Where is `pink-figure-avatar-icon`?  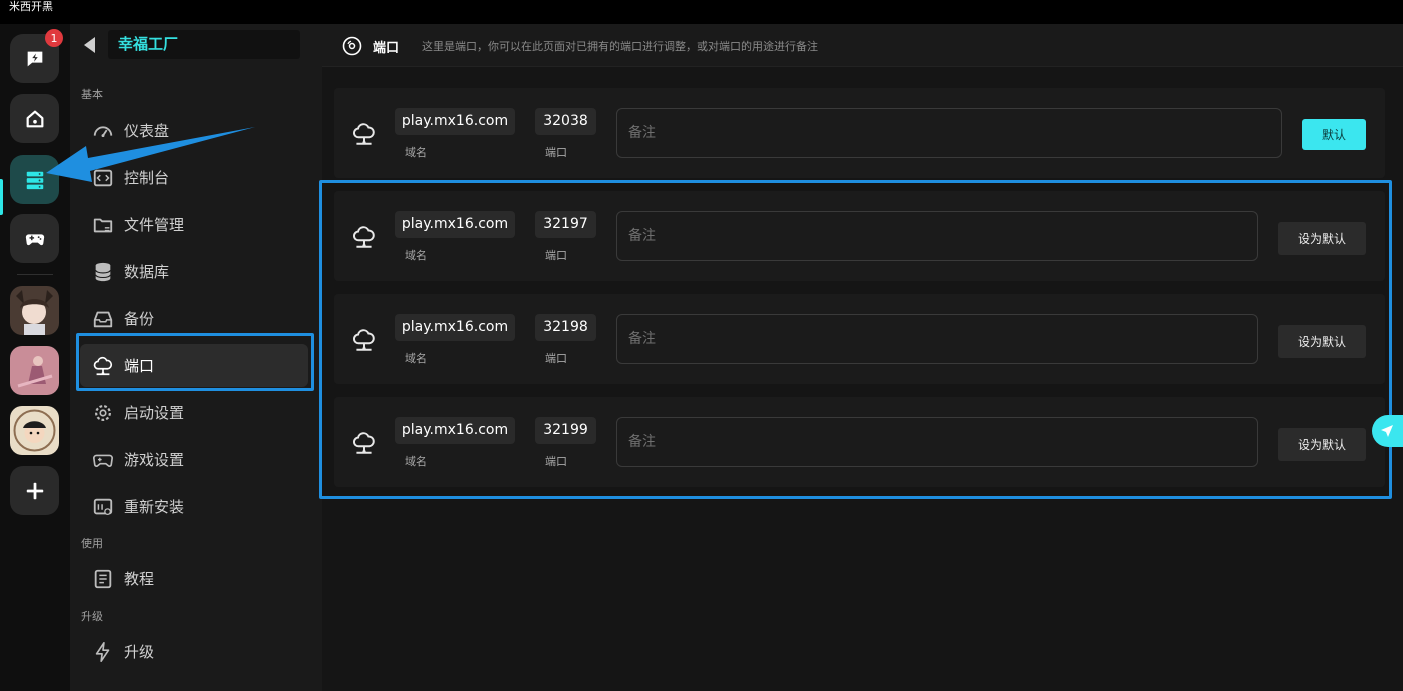
pink-figure-avatar-icon is located at coordinates (34, 370).